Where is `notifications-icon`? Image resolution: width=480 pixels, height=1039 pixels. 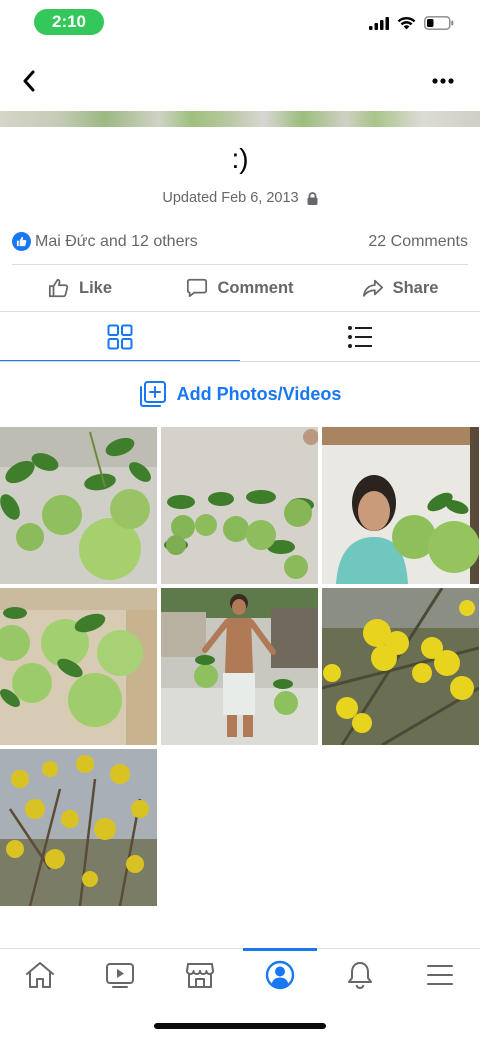 notifications-icon is located at coordinates (360, 975).